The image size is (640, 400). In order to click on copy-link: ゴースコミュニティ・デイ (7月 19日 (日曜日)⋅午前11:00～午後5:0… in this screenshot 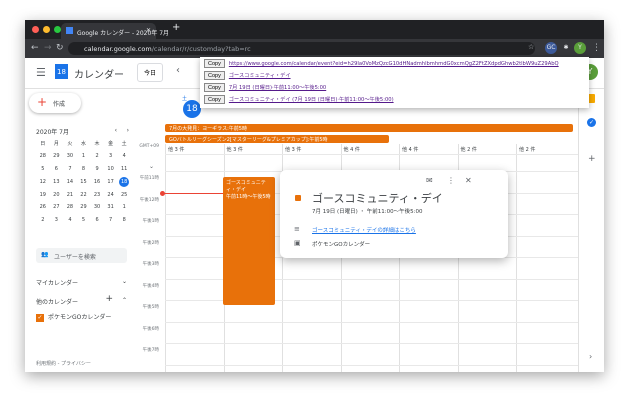, I will do `click(311, 100)`.